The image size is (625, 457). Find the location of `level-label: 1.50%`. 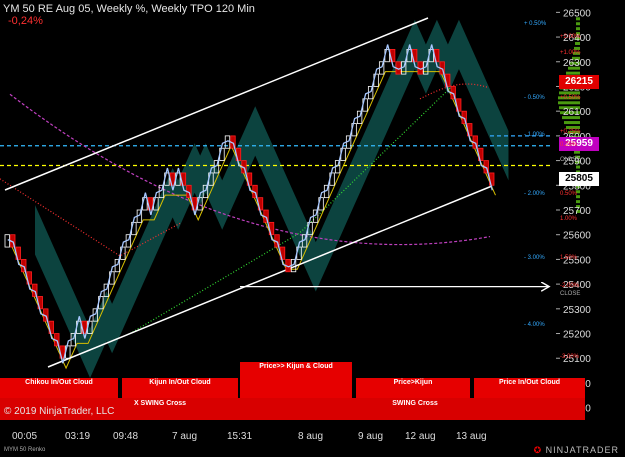

level-label: 1.50% is located at coordinates (569, 258).